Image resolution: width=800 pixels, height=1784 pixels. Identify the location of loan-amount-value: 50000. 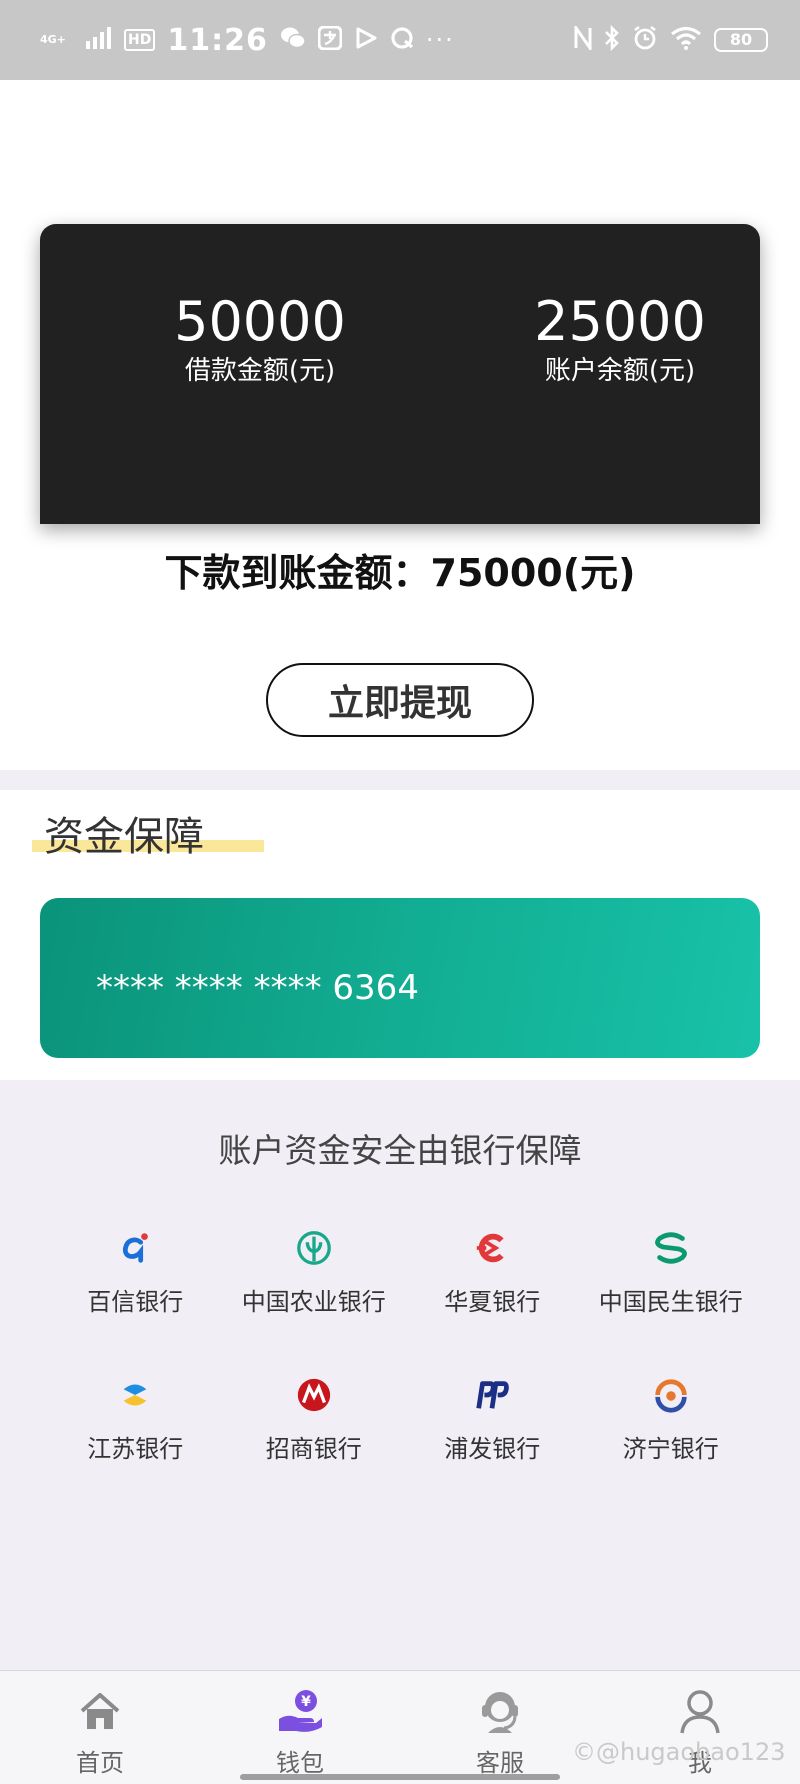
(260, 321).